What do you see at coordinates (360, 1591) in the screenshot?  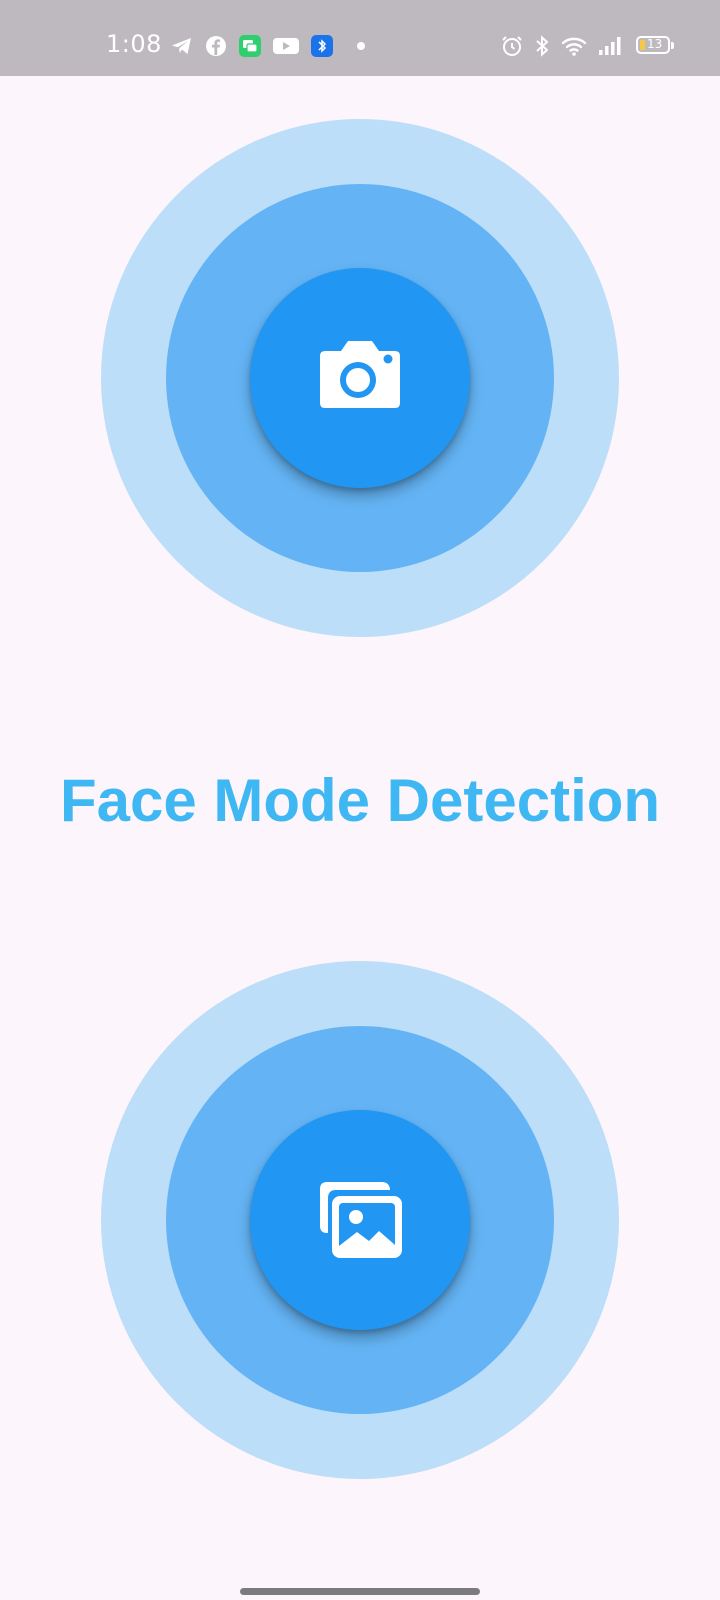 I see `home-indicator` at bounding box center [360, 1591].